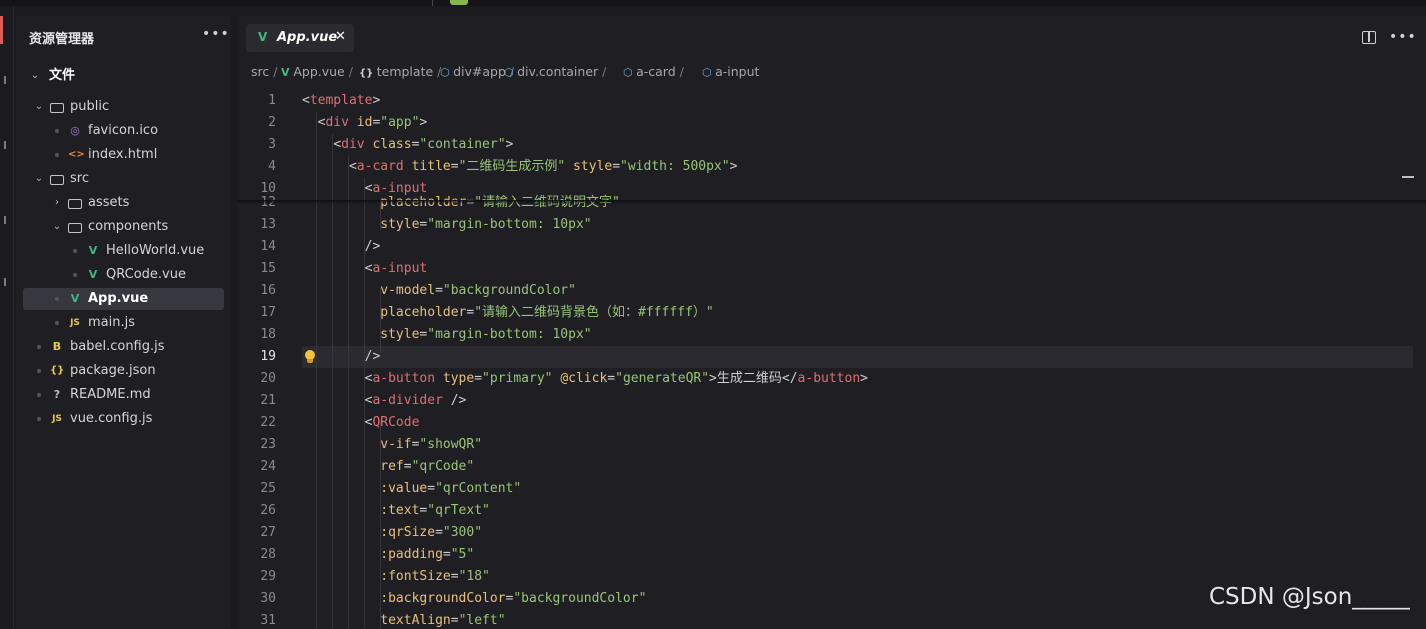 This screenshot has height=629, width=1426. Describe the element at coordinates (558, 71) in the screenshot. I see `breadcrumb-label: div.container` at that location.